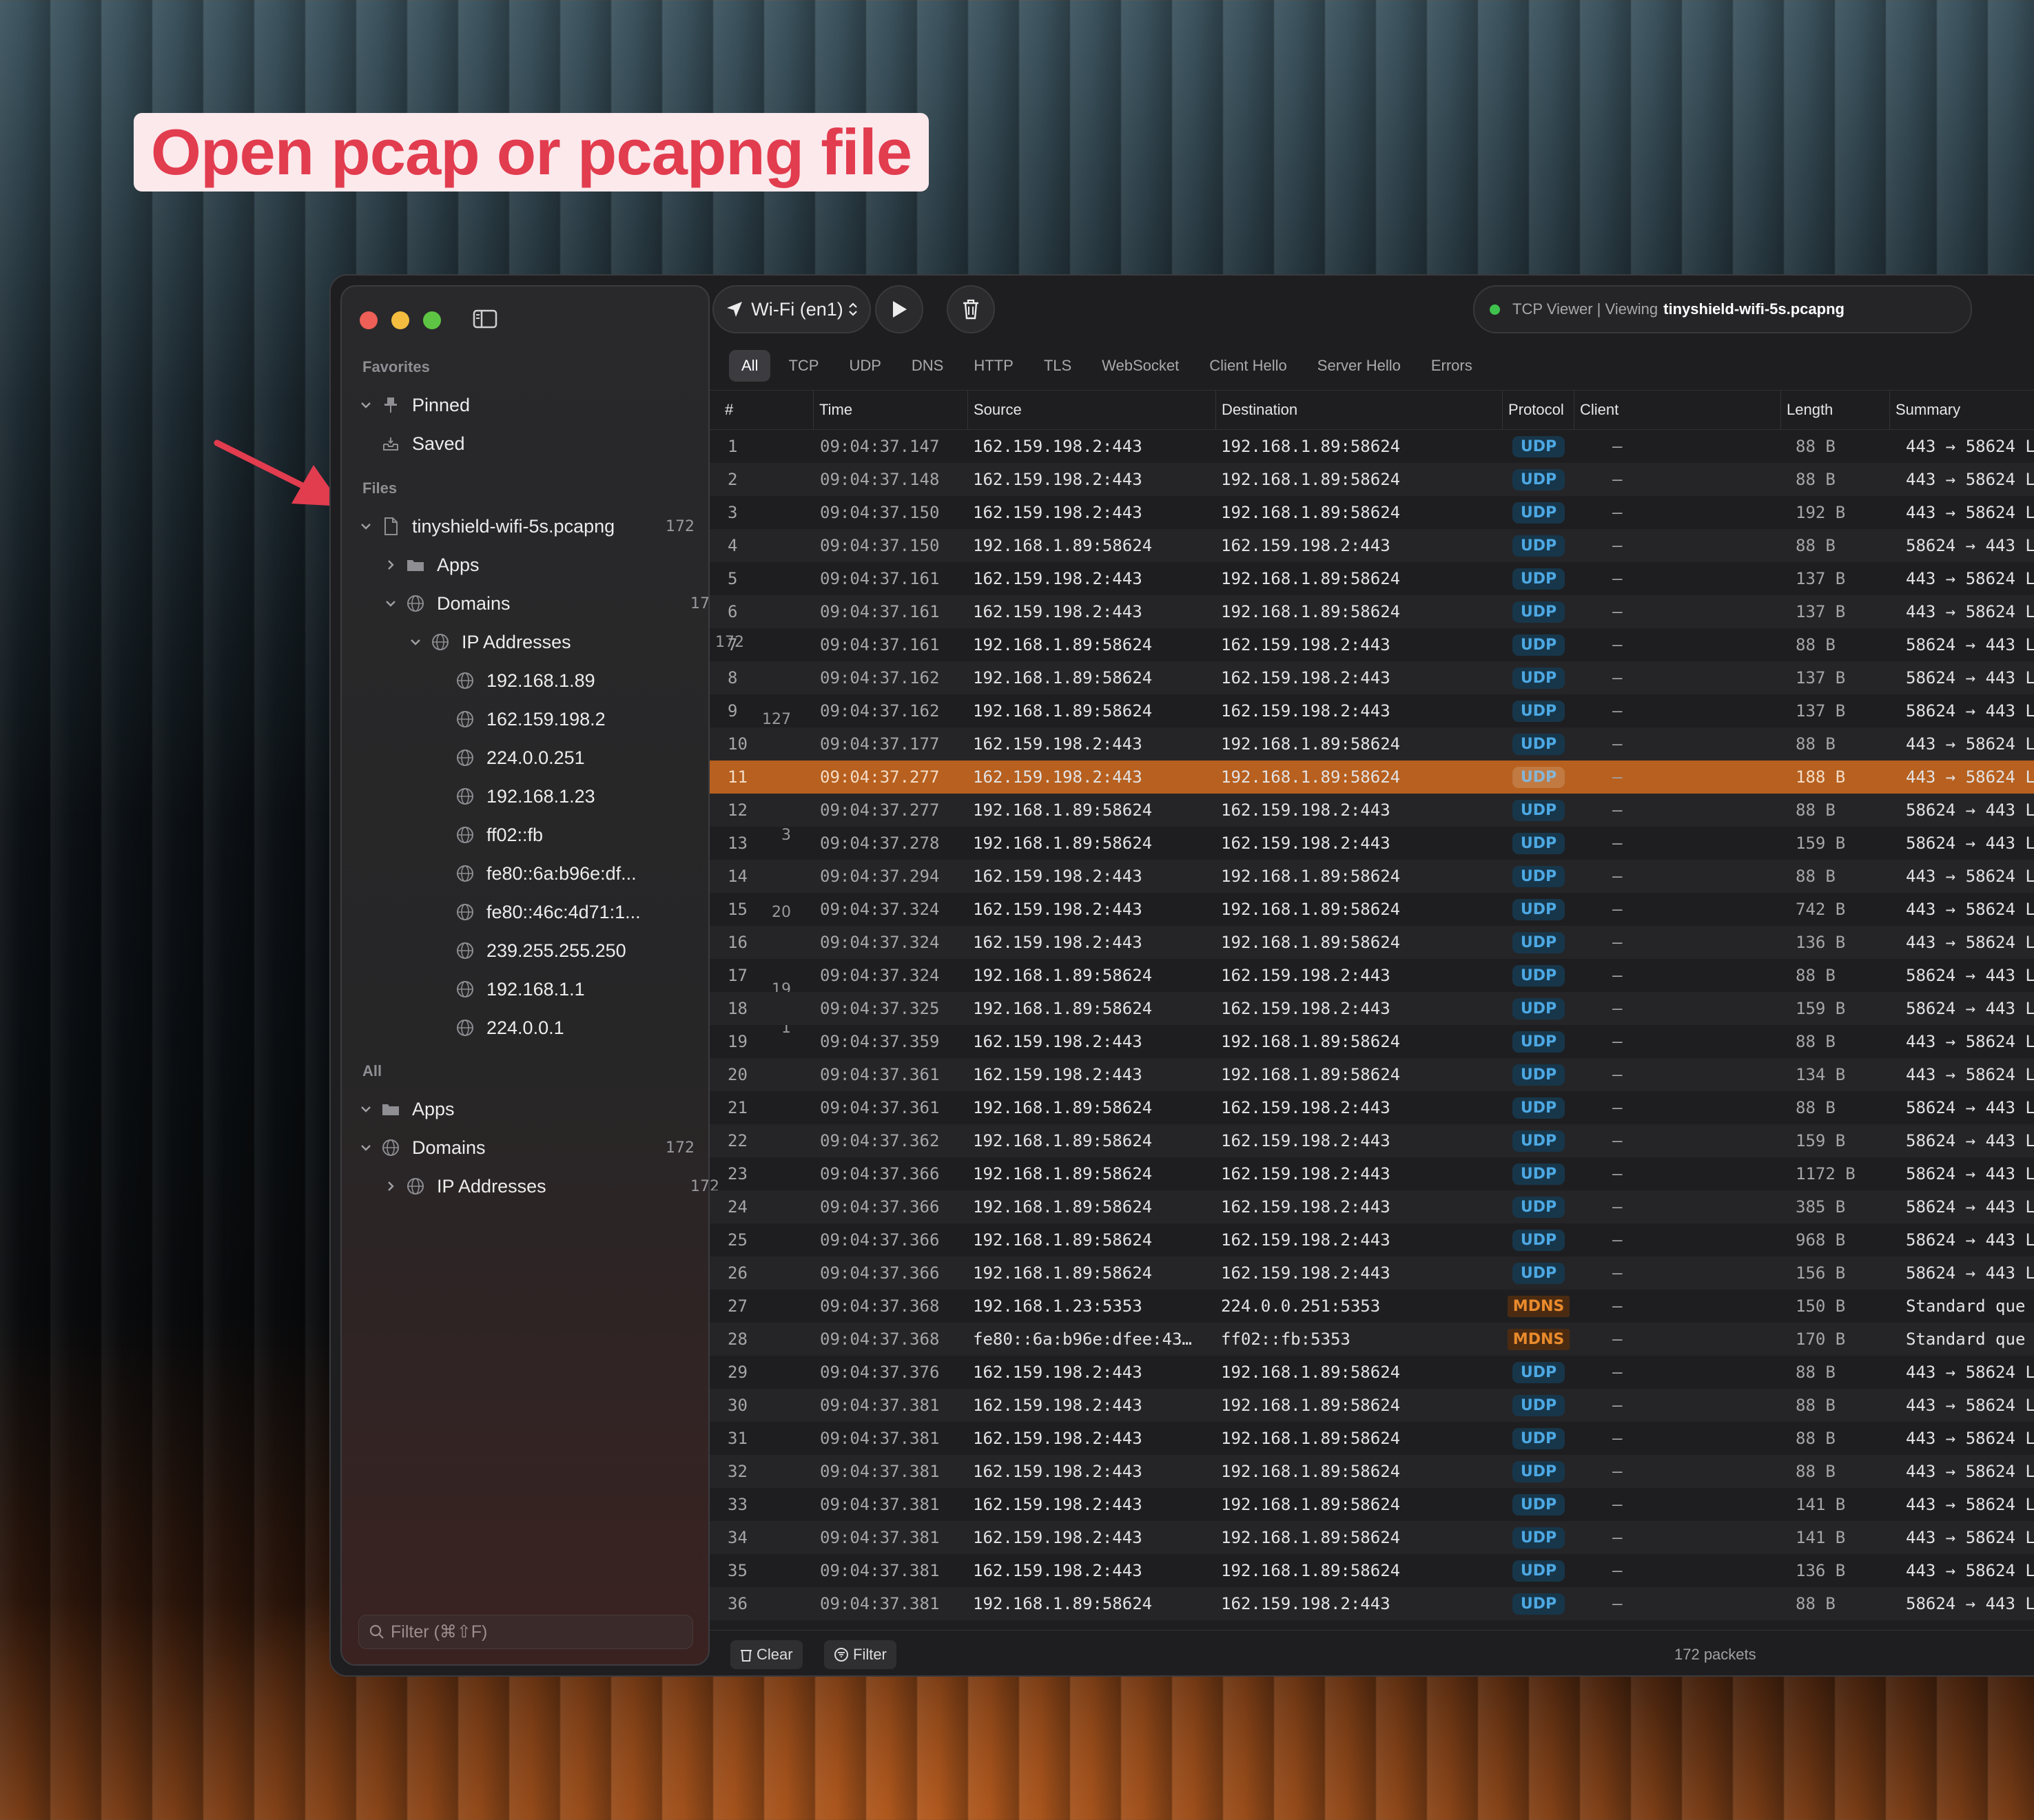 The height and width of the screenshot is (1820, 2034). Describe the element at coordinates (791, 309) in the screenshot. I see `interface-selector: Wi-Fi (en1)` at that location.